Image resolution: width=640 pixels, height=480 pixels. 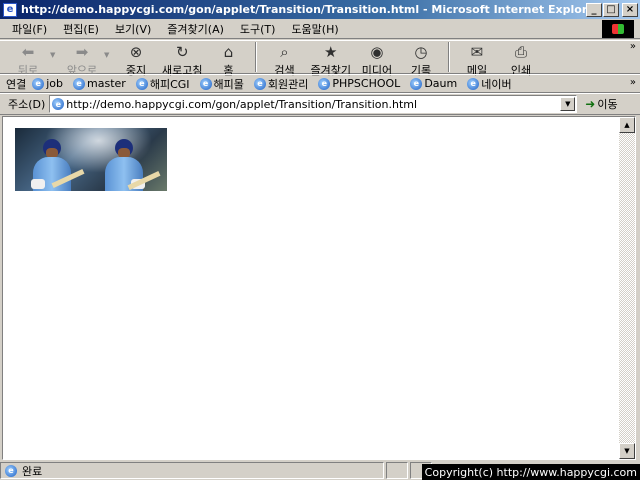 I want to click on link-happycgi: e 해피CGI, so click(x=162, y=84).